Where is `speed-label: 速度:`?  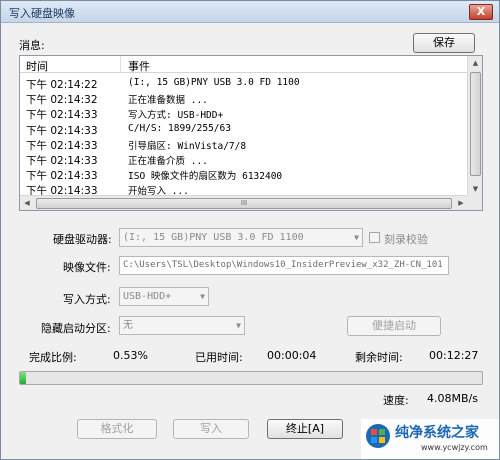
speed-label: 速度: is located at coordinates (396, 400).